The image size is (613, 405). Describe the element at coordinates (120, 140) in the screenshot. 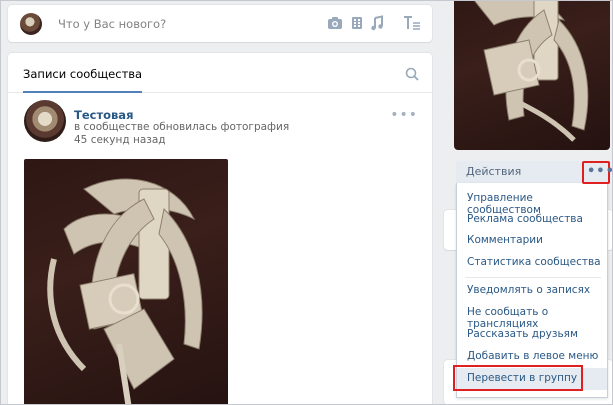

I see `post-timestamp: 45 секунд назад` at that location.